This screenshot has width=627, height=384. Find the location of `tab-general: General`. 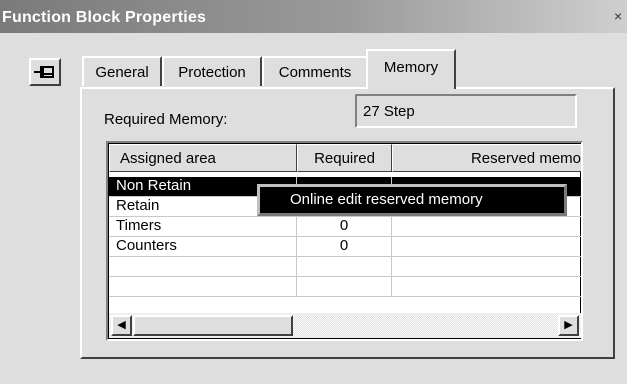

tab-general: General is located at coordinates (122, 71).